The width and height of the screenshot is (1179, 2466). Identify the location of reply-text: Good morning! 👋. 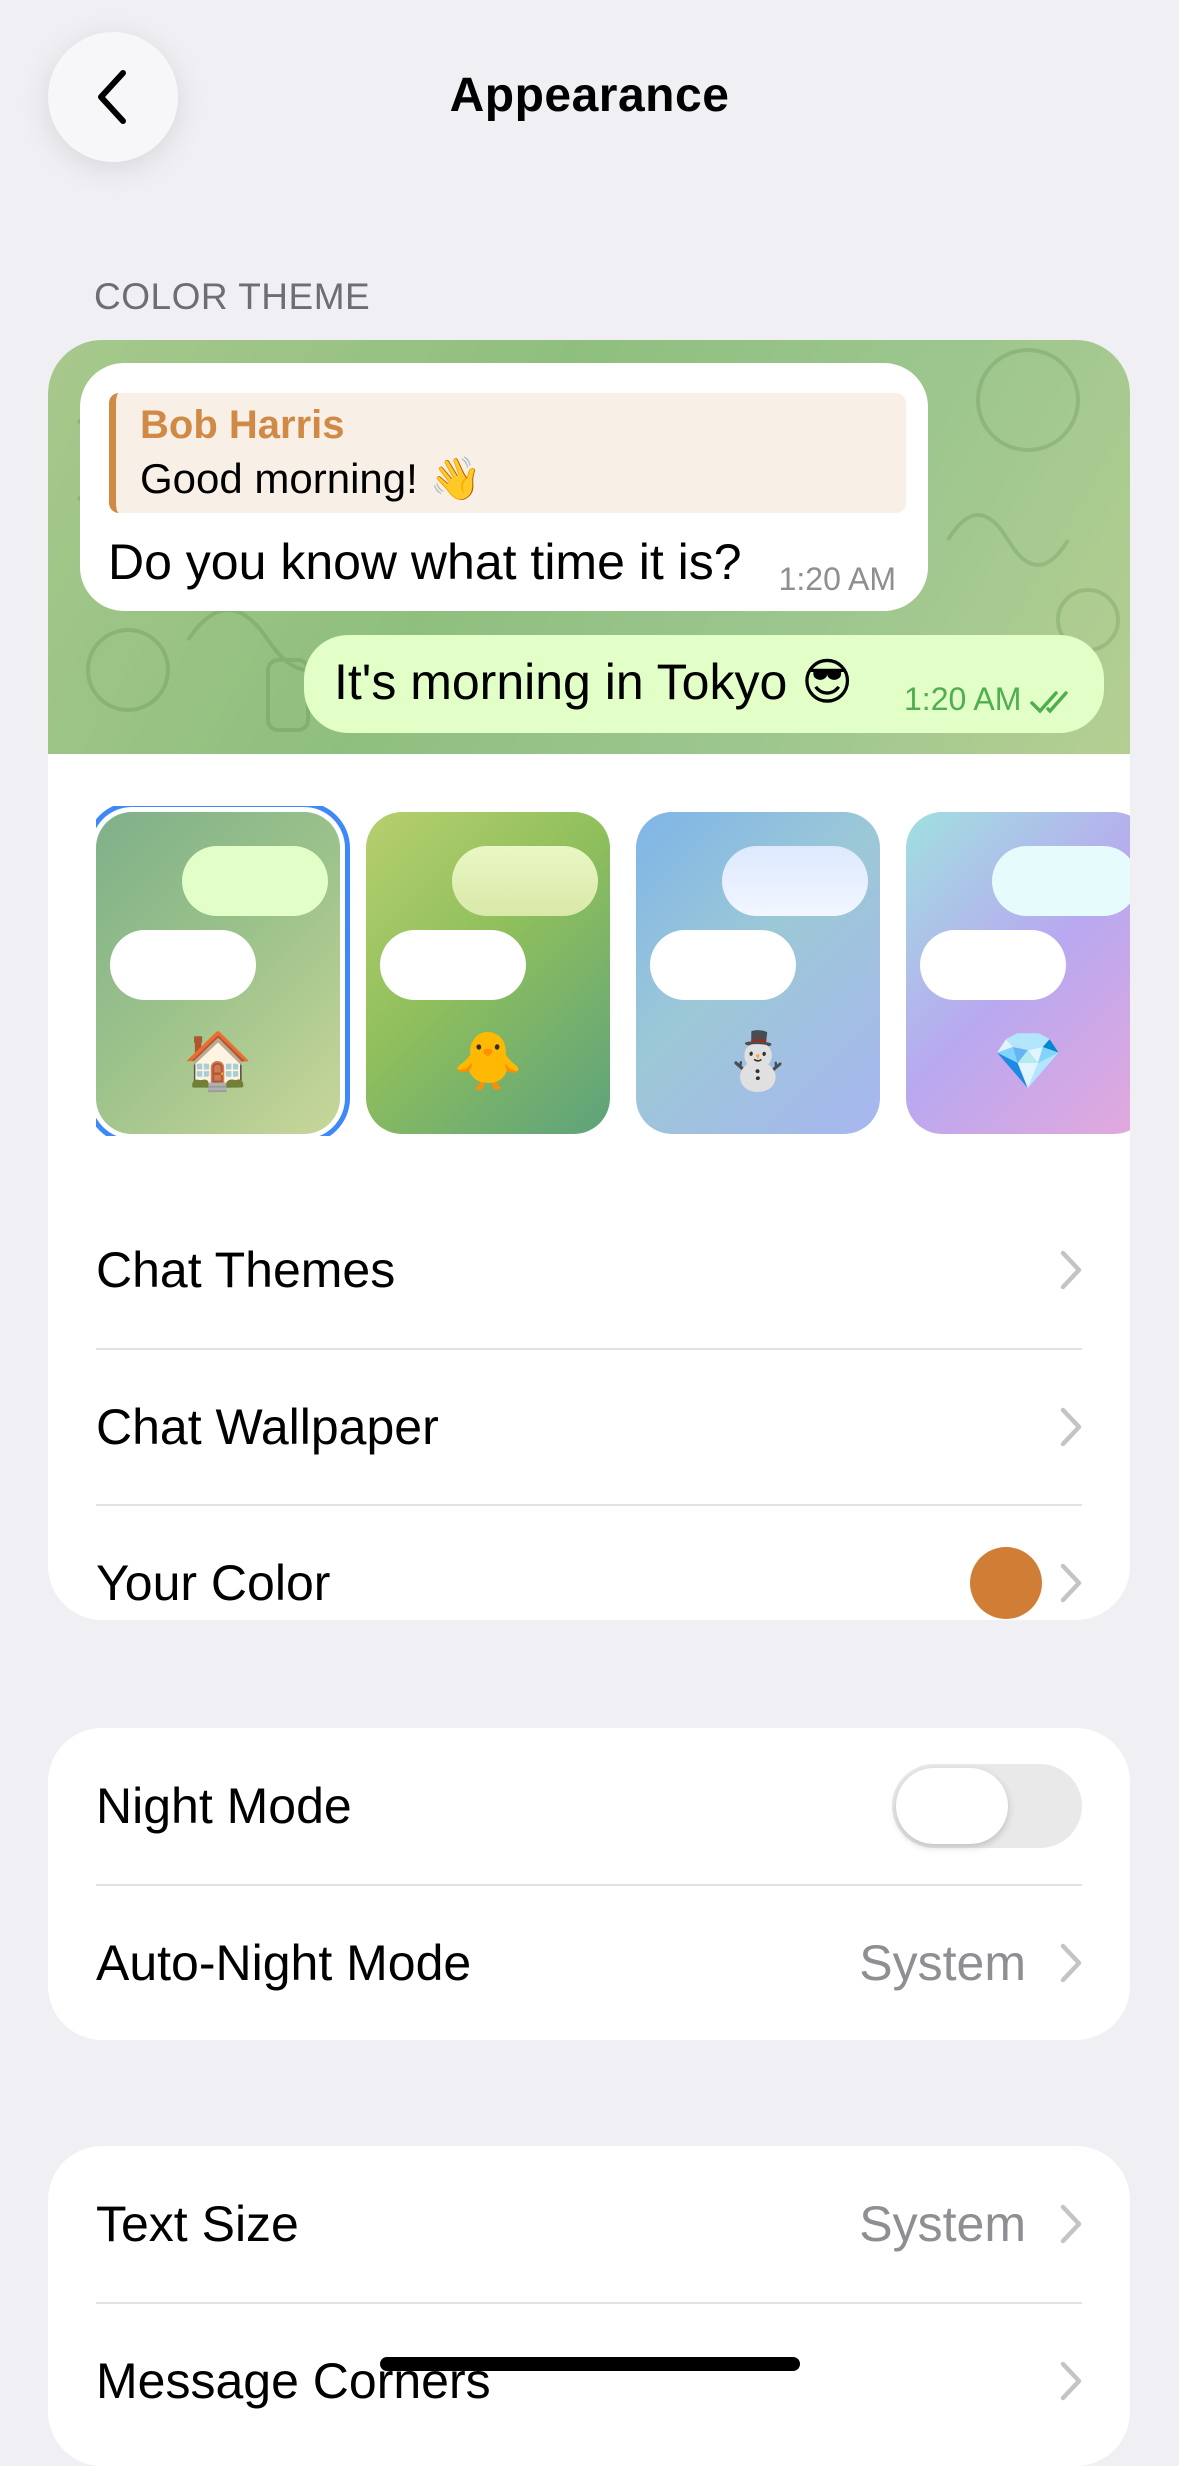
(311, 478).